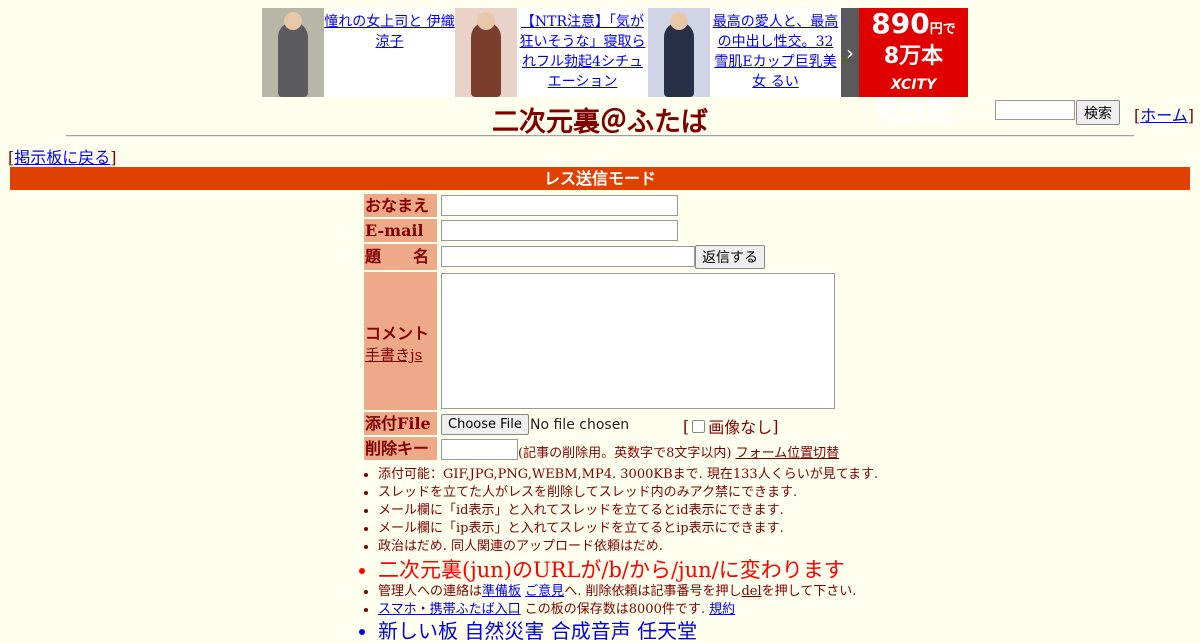 Image resolution: width=1200 pixels, height=643 pixels. What do you see at coordinates (628, 493) in the screenshot?
I see `list-item: スレッドを立てた人がレスを削除してスレッド内のみアク禁にできます.` at bounding box center [628, 493].